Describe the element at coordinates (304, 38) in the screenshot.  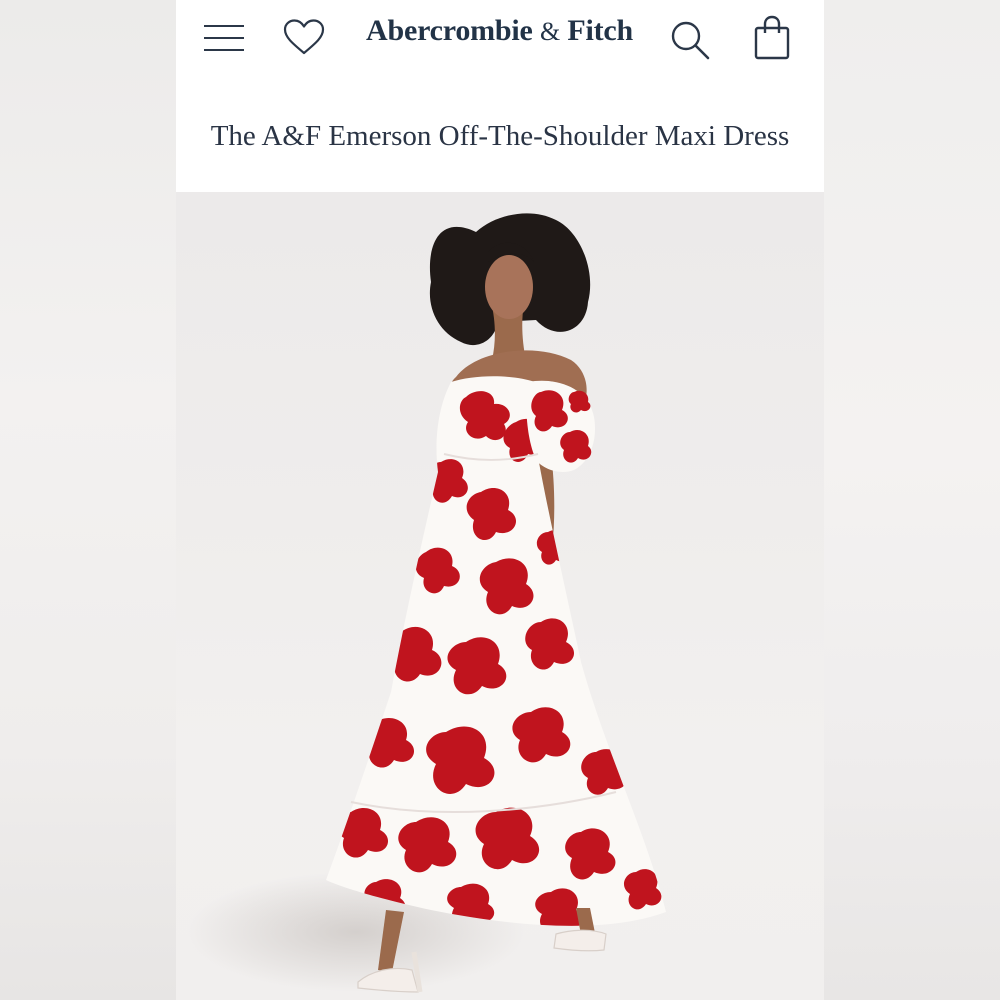
I see `heart-icon` at that location.